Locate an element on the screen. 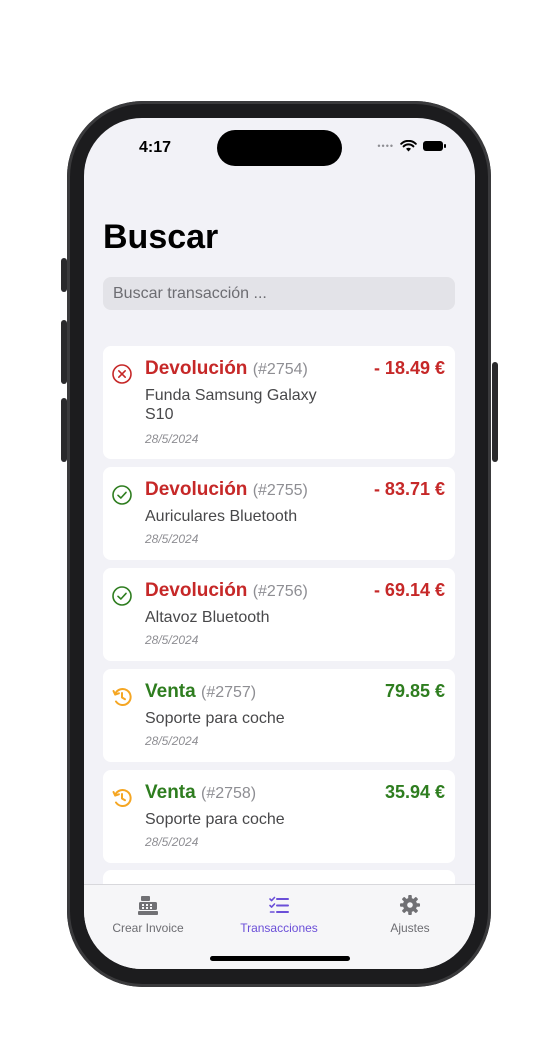 This screenshot has width=559, height=1062. transaction-amount: 79.85 € is located at coordinates (414, 691).